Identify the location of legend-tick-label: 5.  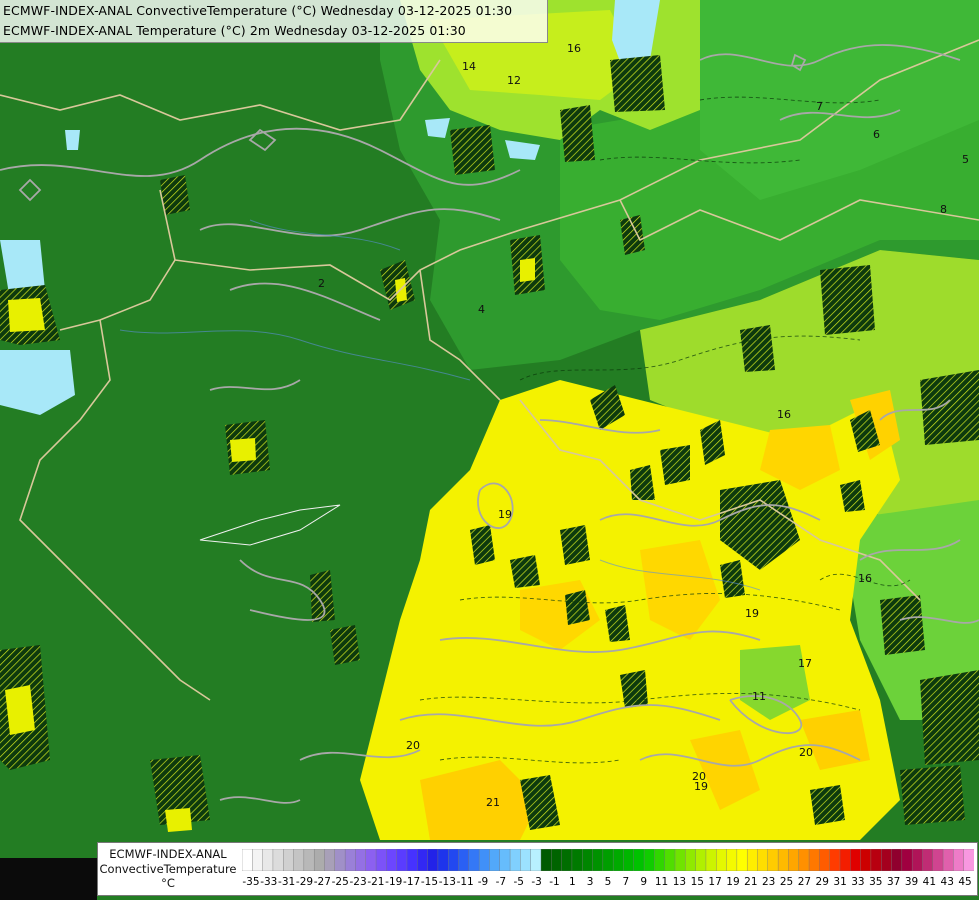
(608, 882).